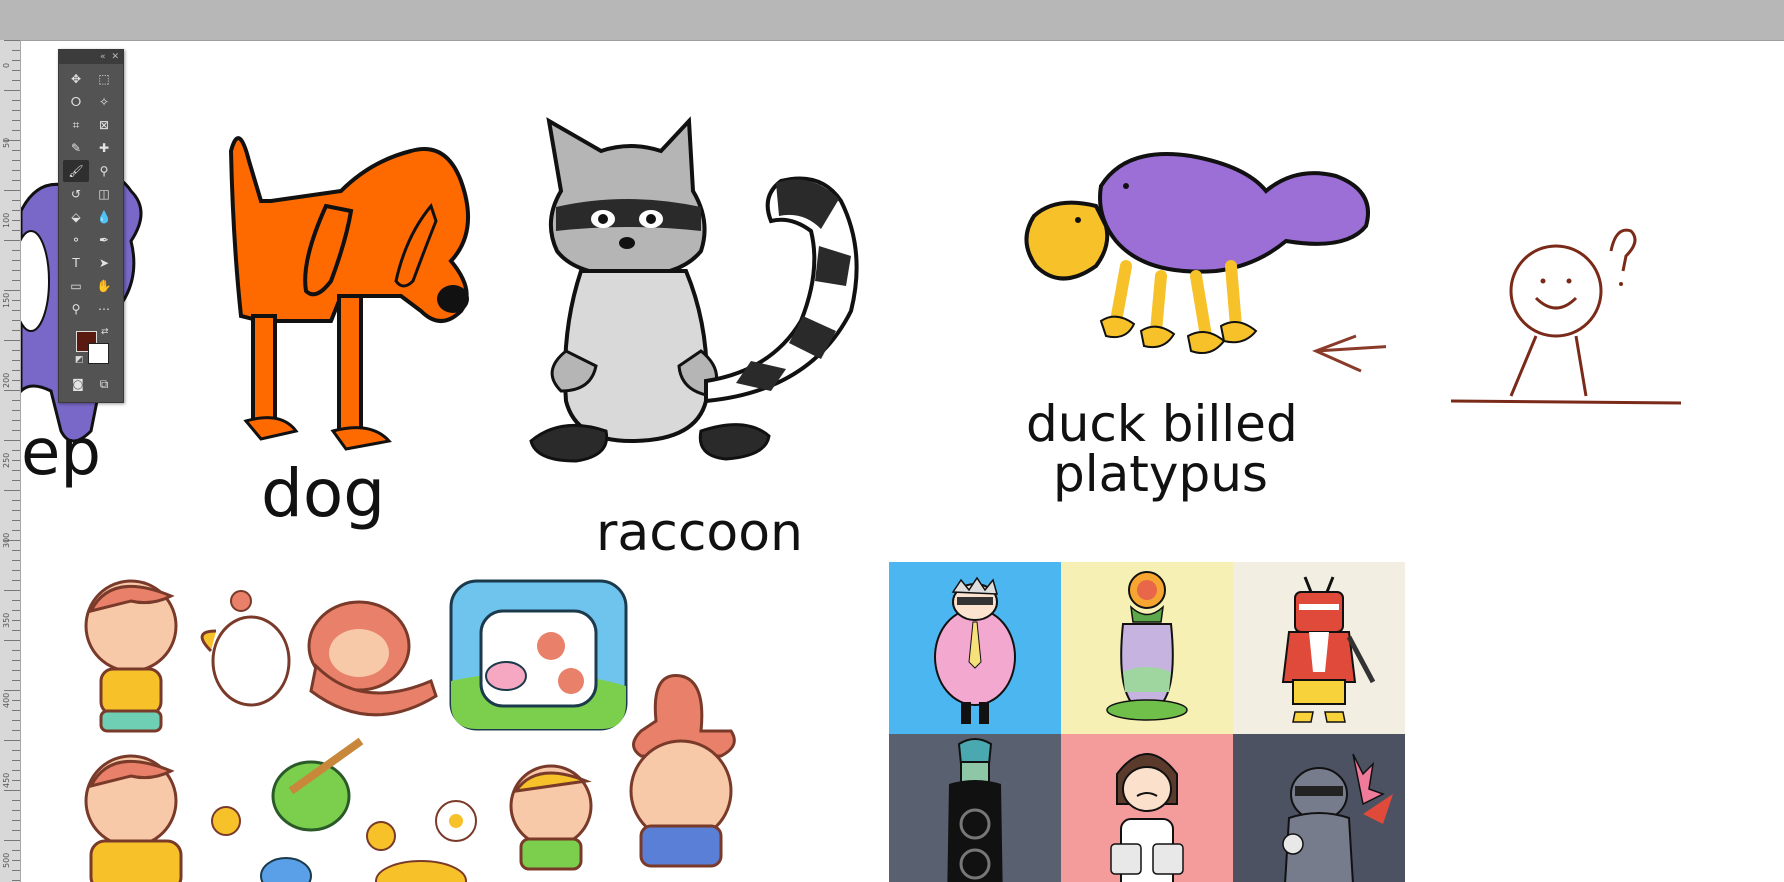 The height and width of the screenshot is (882, 1784). What do you see at coordinates (76, 309) in the screenshot?
I see `zoom-tool: ⚲` at bounding box center [76, 309].